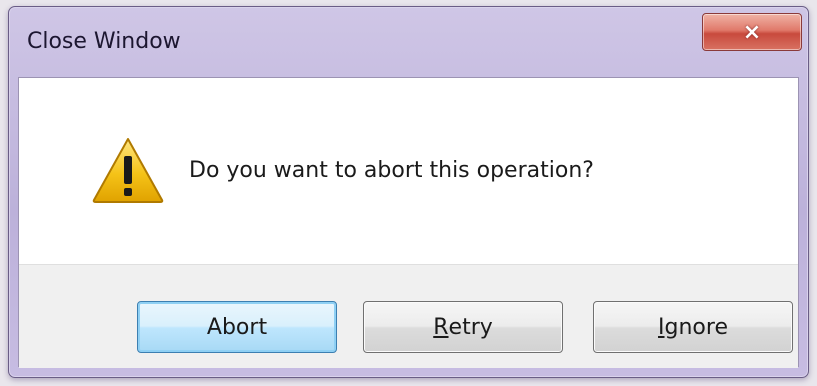 Image resolution: width=817 pixels, height=386 pixels. Describe the element at coordinates (470, 327) in the screenshot. I see `retry-button-label: etry` at that location.